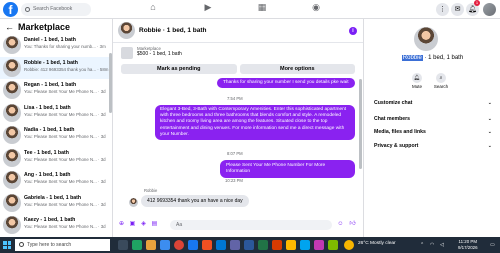 Image resolution: width=500 pixels, height=253 pixels. Describe the element at coordinates (173, 30) in the screenshot. I see `chat-title: Robbie · 1 bed, 1 bath` at that location.